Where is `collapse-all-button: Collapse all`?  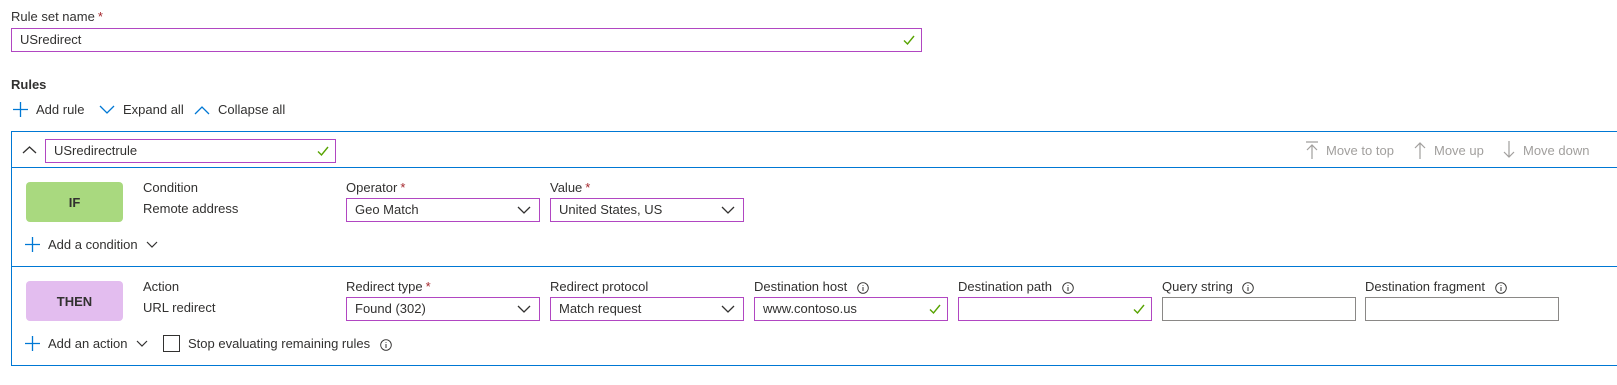
collapse-all-button: Collapse all is located at coordinates (239, 109).